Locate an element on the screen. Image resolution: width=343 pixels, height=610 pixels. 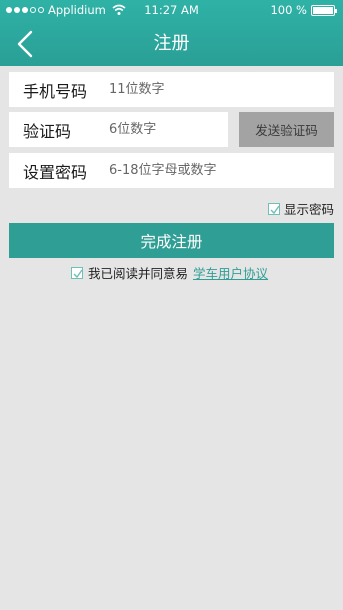
code-label: 验证码 is located at coordinates (47, 131).